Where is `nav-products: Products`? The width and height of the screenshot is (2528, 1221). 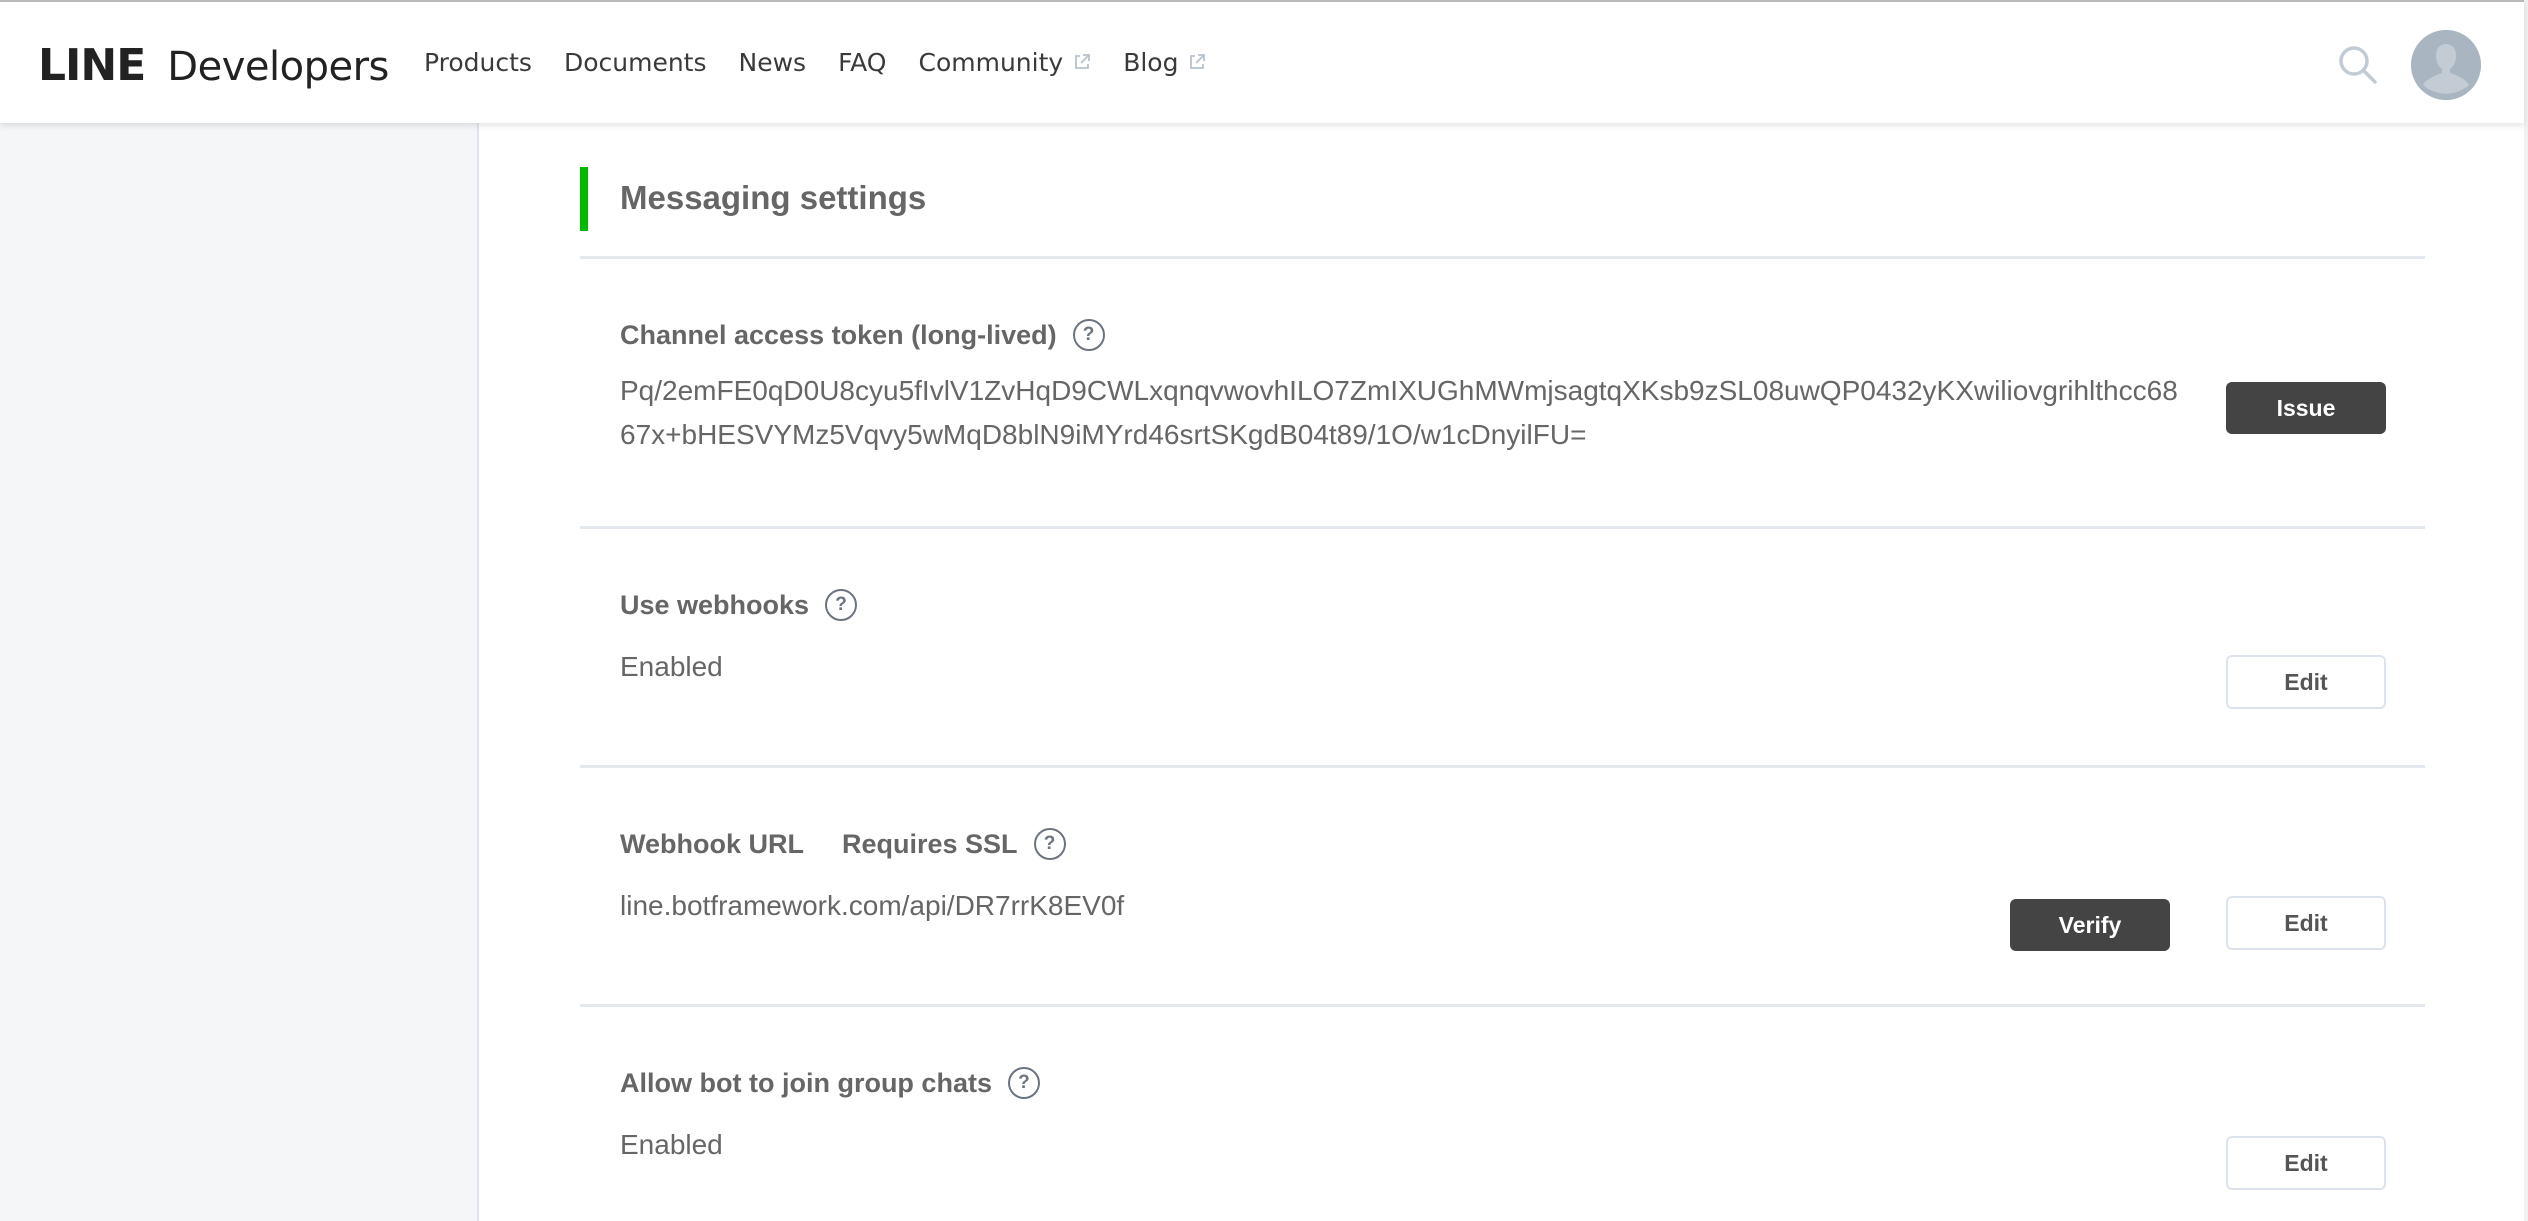
nav-products: Products is located at coordinates (478, 62).